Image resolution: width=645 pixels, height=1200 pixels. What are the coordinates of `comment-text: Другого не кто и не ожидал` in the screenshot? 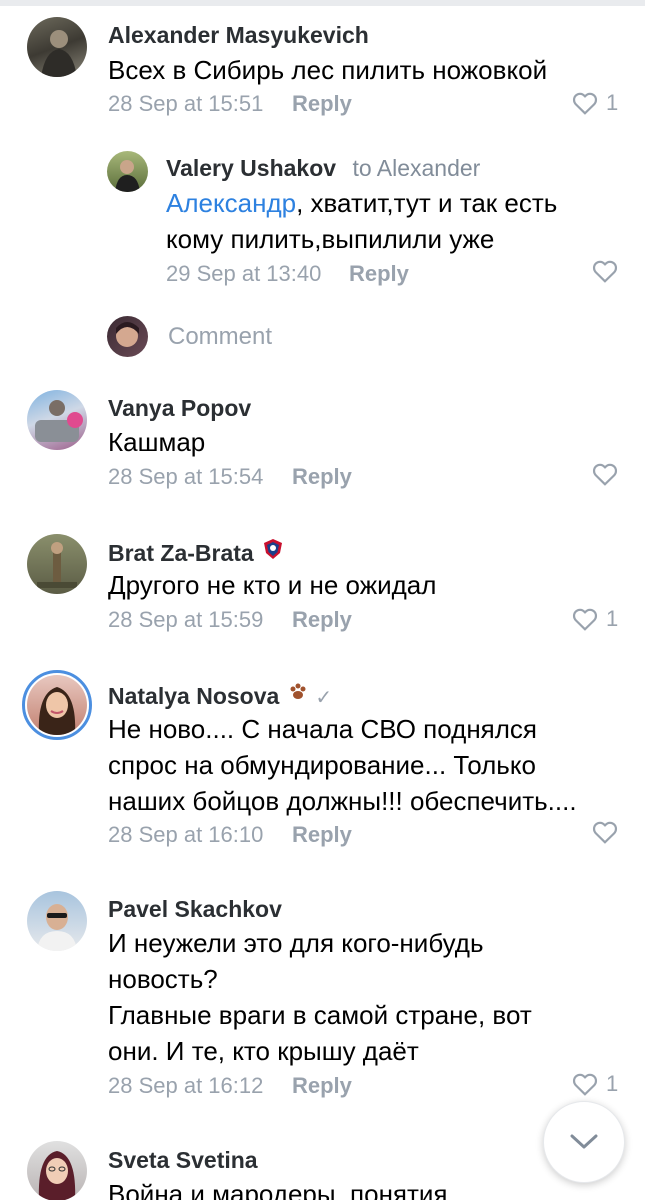 It's located at (272, 585).